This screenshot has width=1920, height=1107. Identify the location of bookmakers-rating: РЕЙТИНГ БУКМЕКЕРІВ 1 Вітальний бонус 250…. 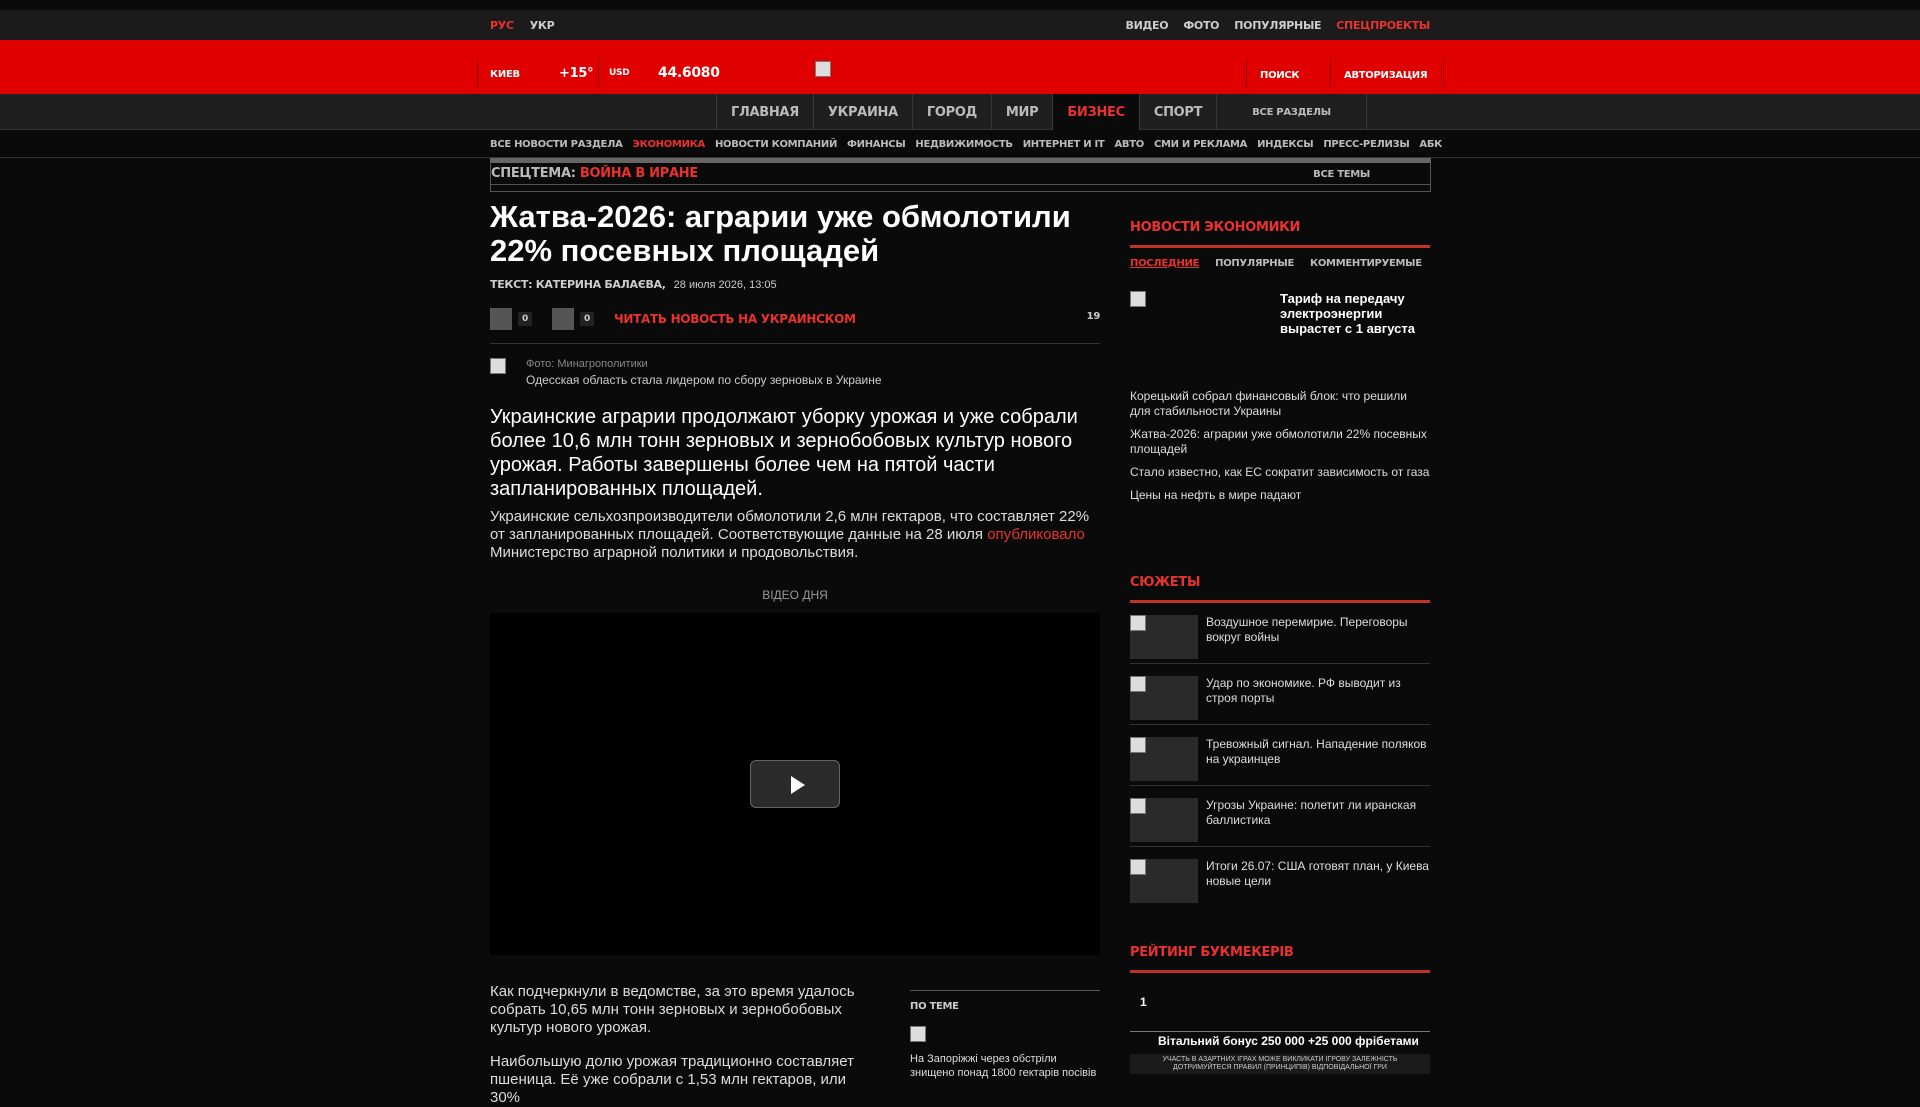
(1280, 1009).